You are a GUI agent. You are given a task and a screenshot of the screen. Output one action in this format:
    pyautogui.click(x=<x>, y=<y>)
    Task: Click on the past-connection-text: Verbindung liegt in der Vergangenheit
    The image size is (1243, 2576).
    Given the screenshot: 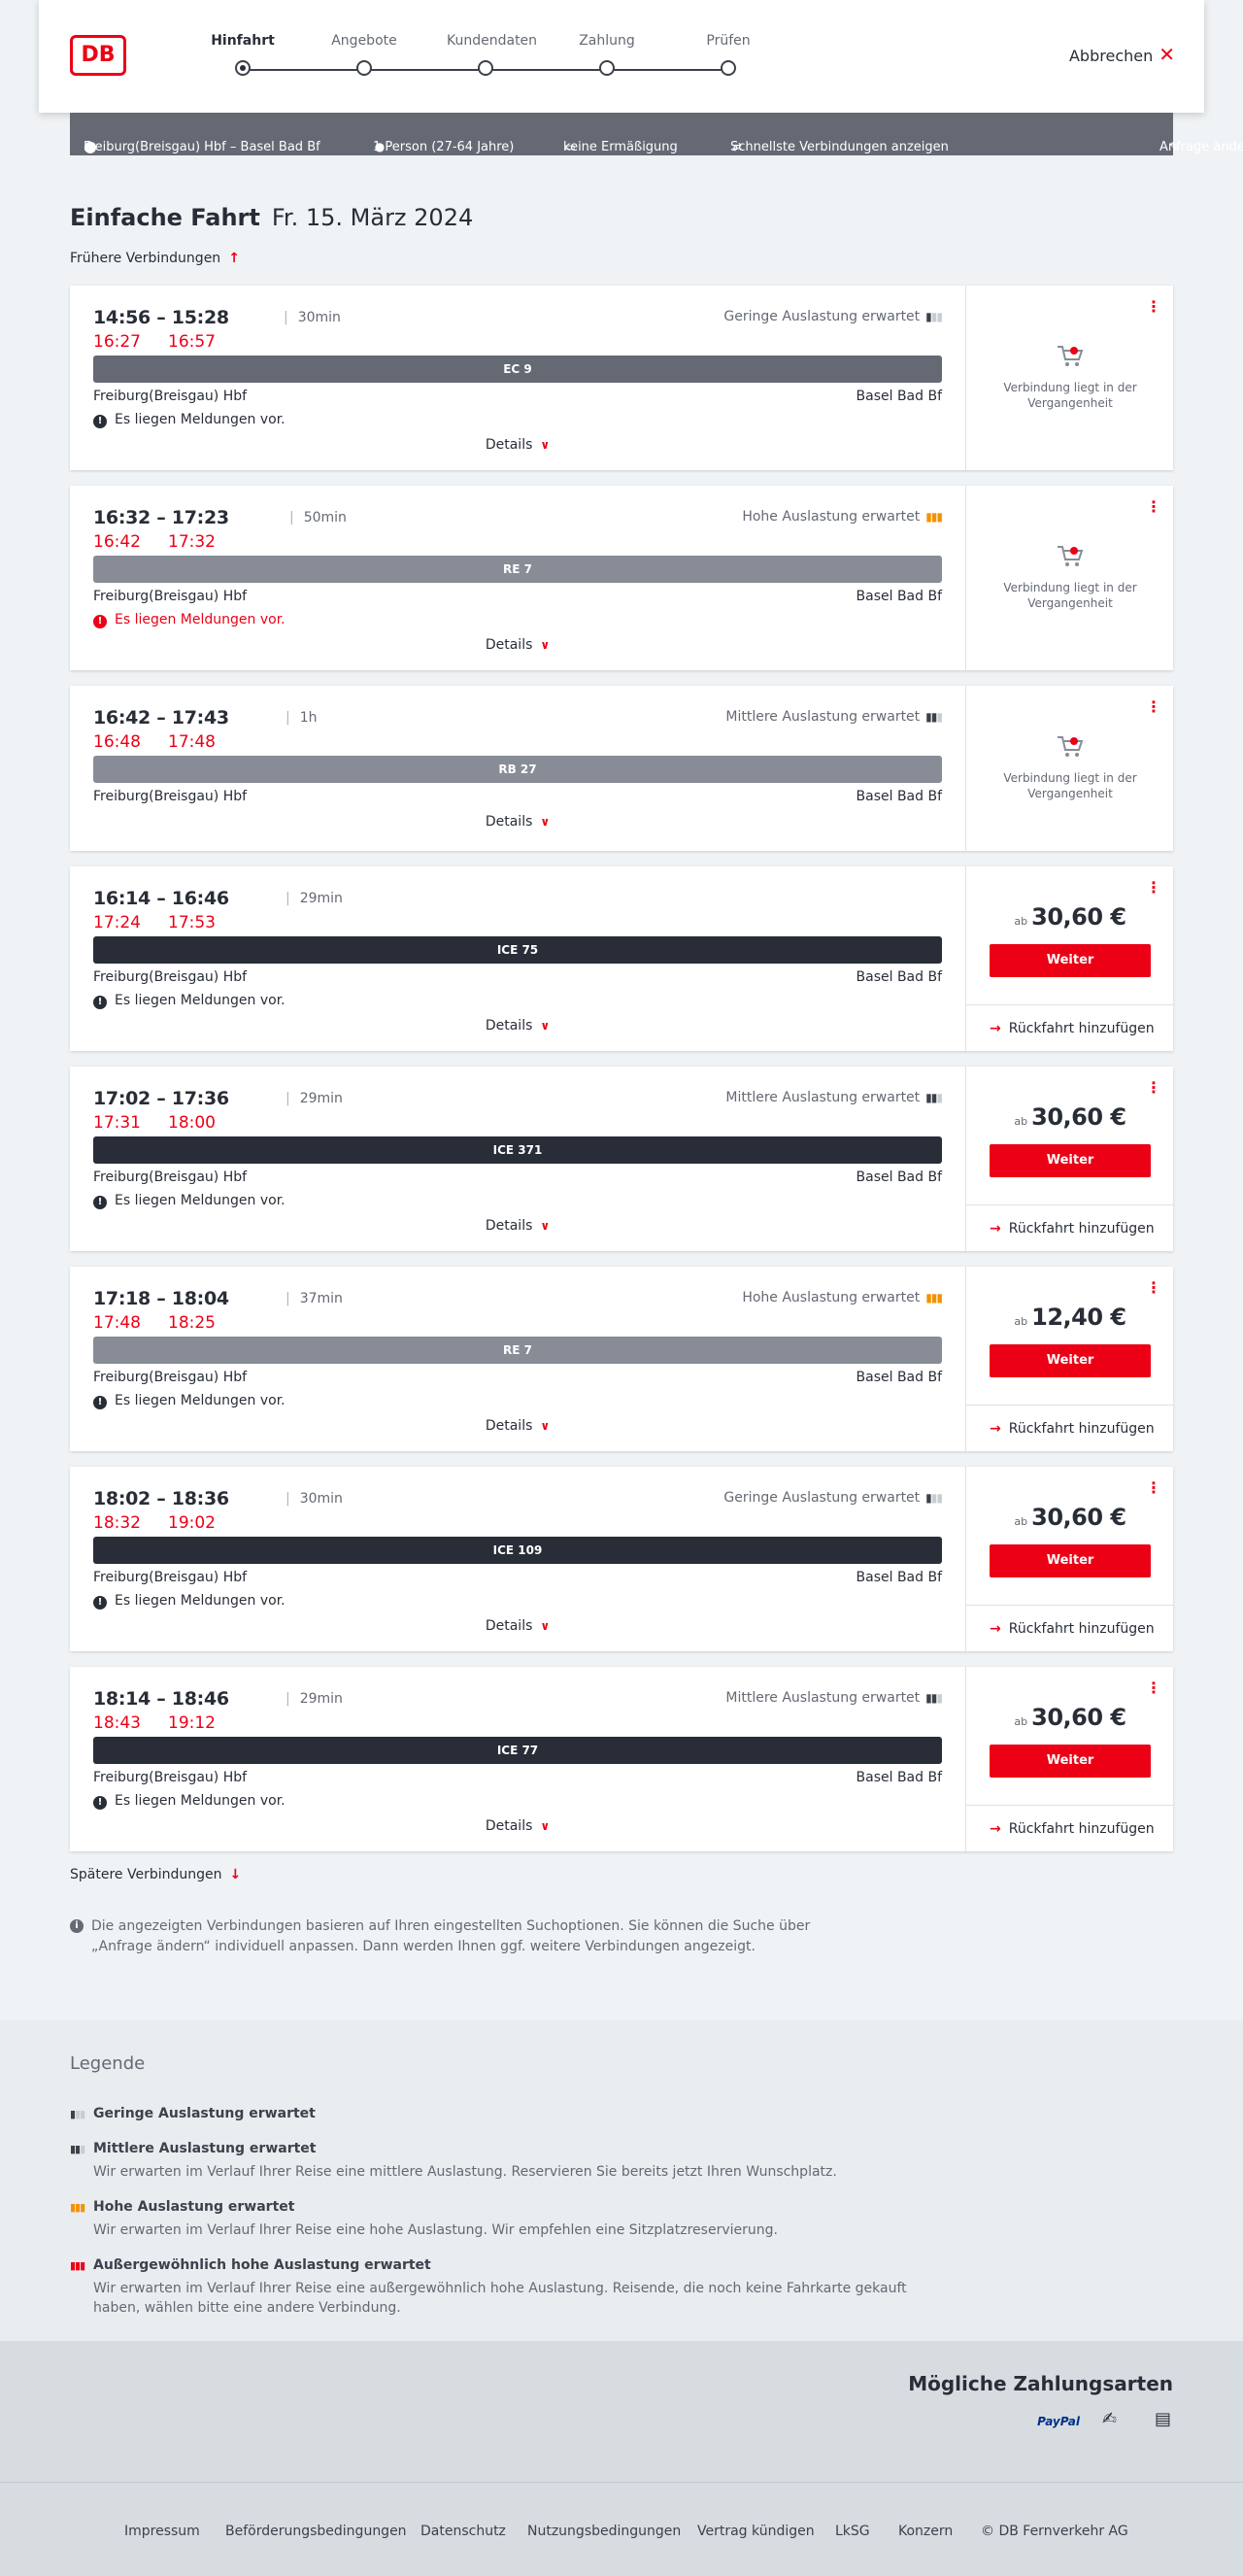 What is the action you would take?
    pyautogui.click(x=1070, y=785)
    